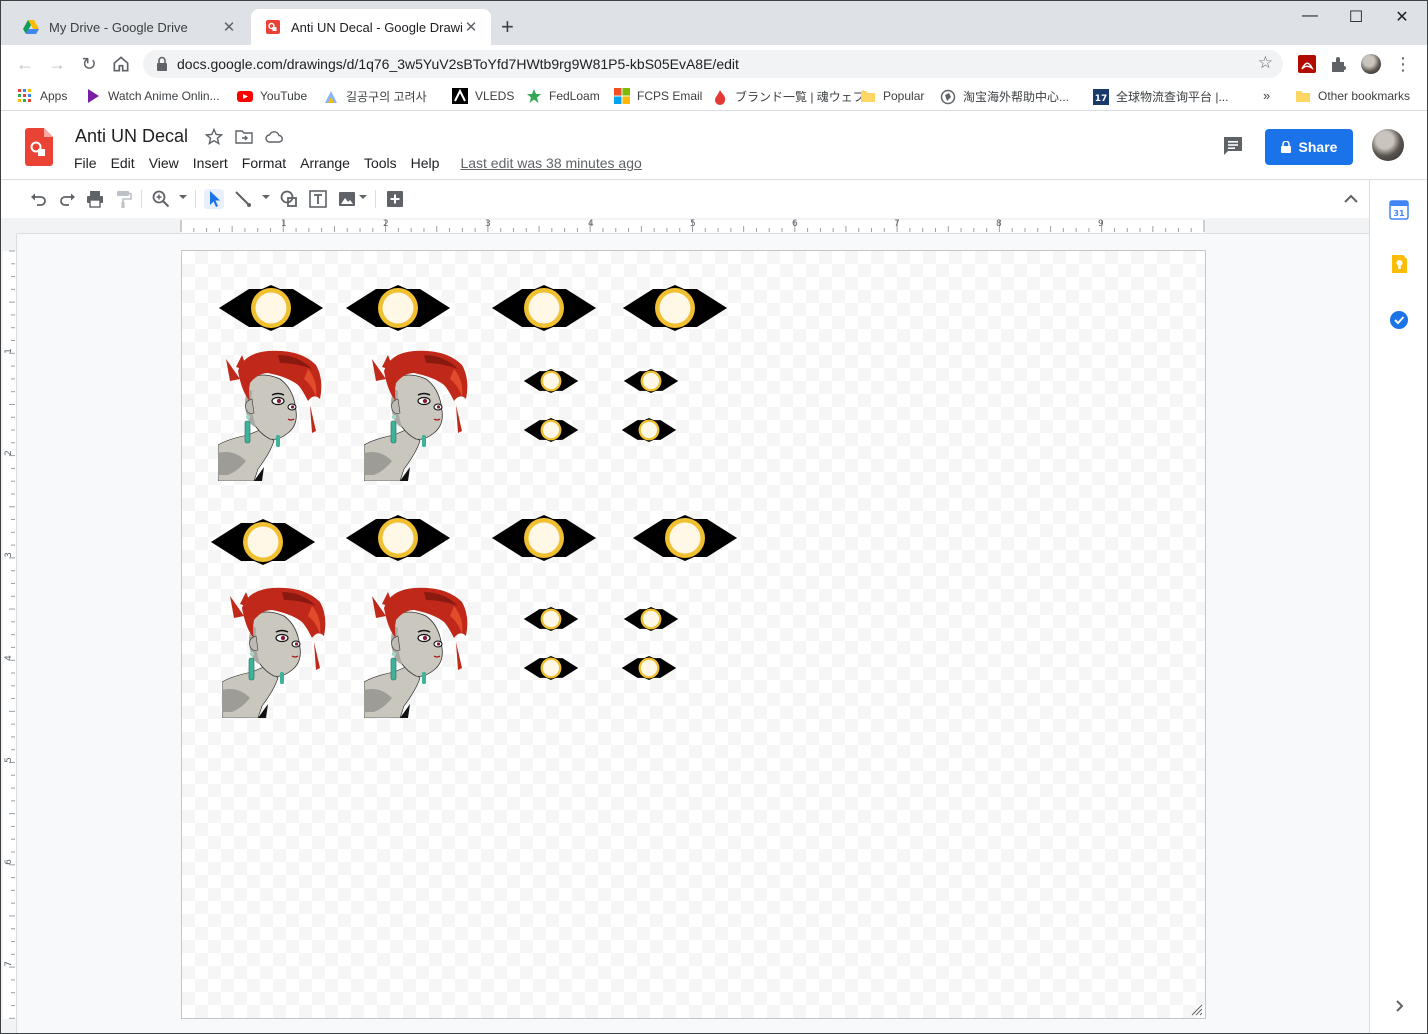  I want to click on tab-my-drive: My Drive - Google Drive ✕, so click(129, 27).